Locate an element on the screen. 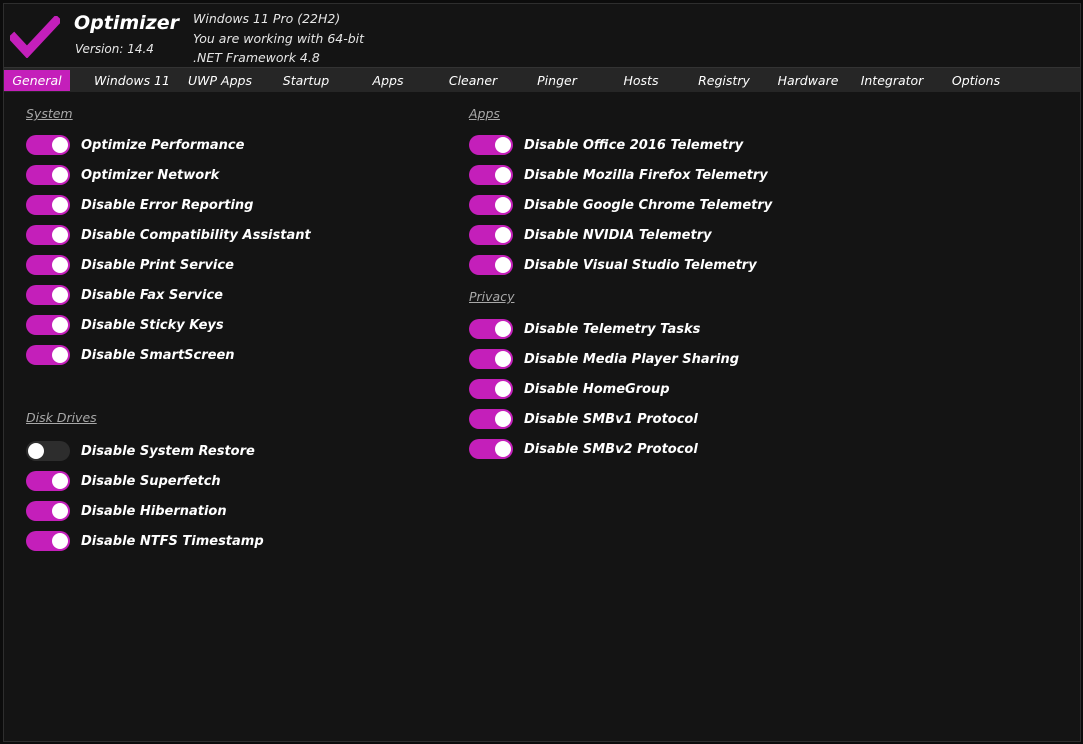  toggle-row-disable-fax-service: Disable Fax Service is located at coordinates (124, 295).